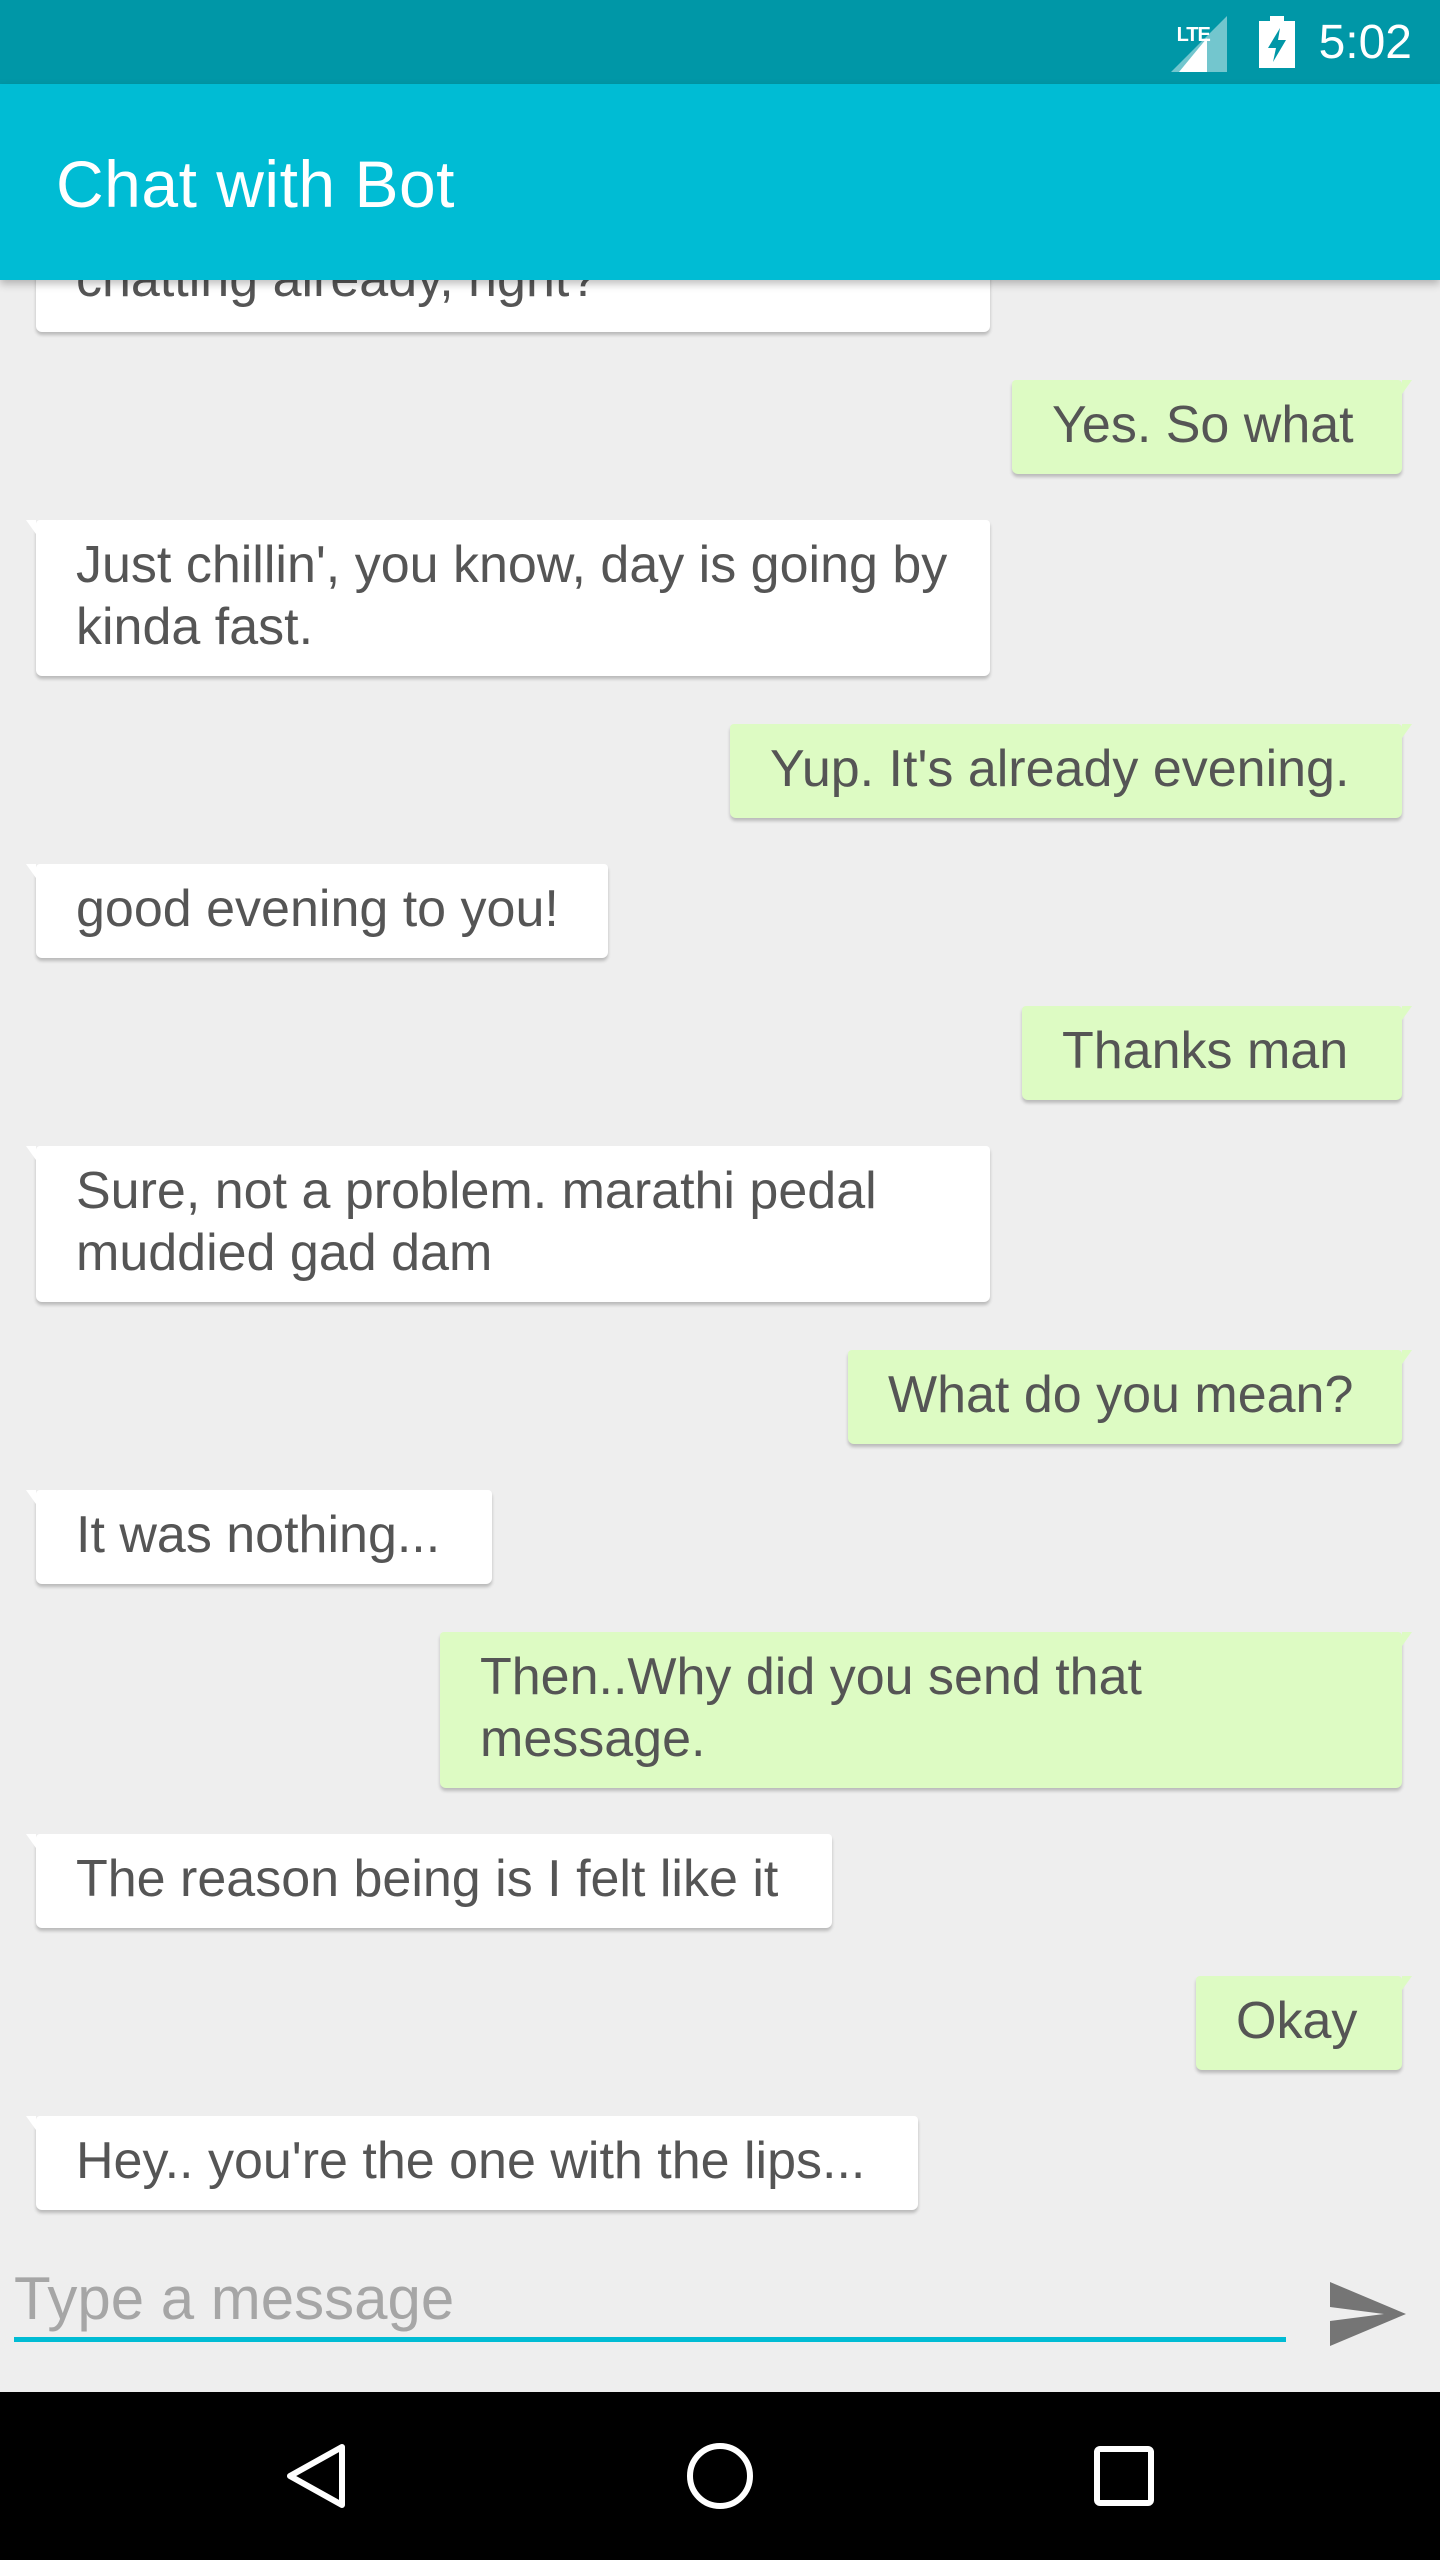  I want to click on message-text: What do you mean?, so click(1121, 1395).